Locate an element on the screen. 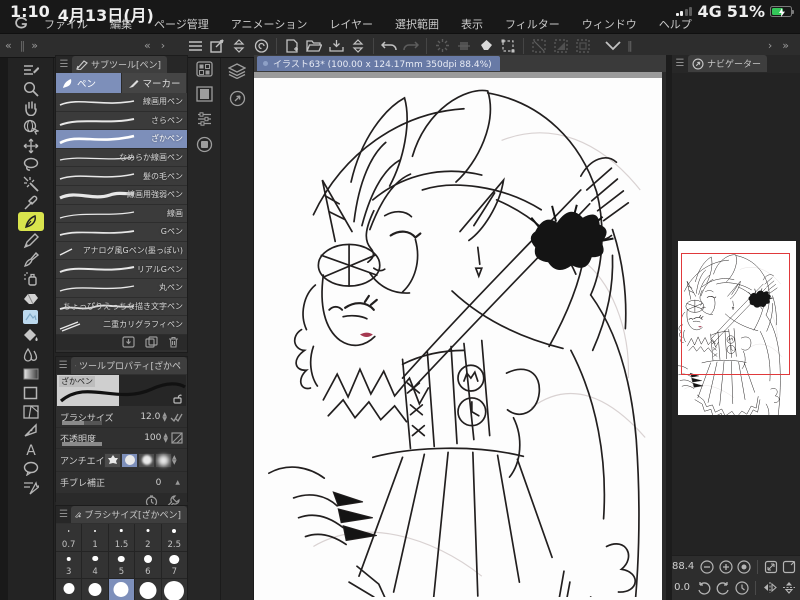 The height and width of the screenshot is (600, 800). figure-tool-icon is located at coordinates (31, 392).